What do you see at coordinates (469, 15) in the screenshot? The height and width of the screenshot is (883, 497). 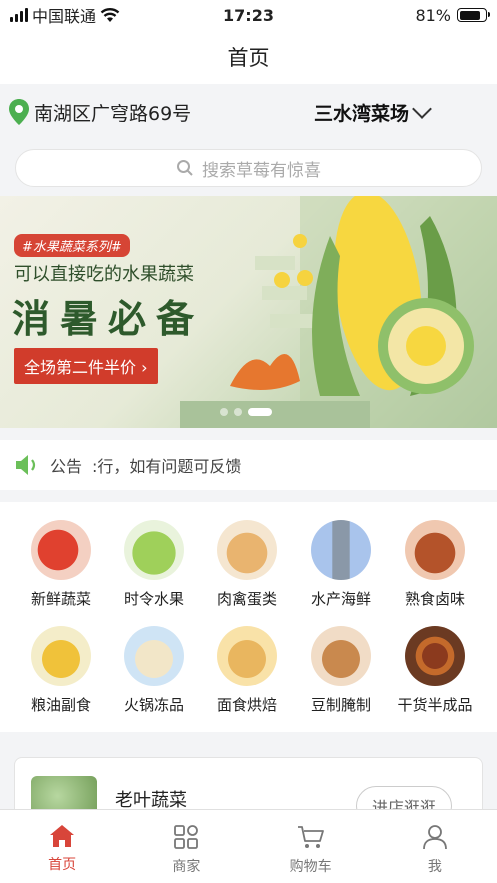 I see `battery-level` at bounding box center [469, 15].